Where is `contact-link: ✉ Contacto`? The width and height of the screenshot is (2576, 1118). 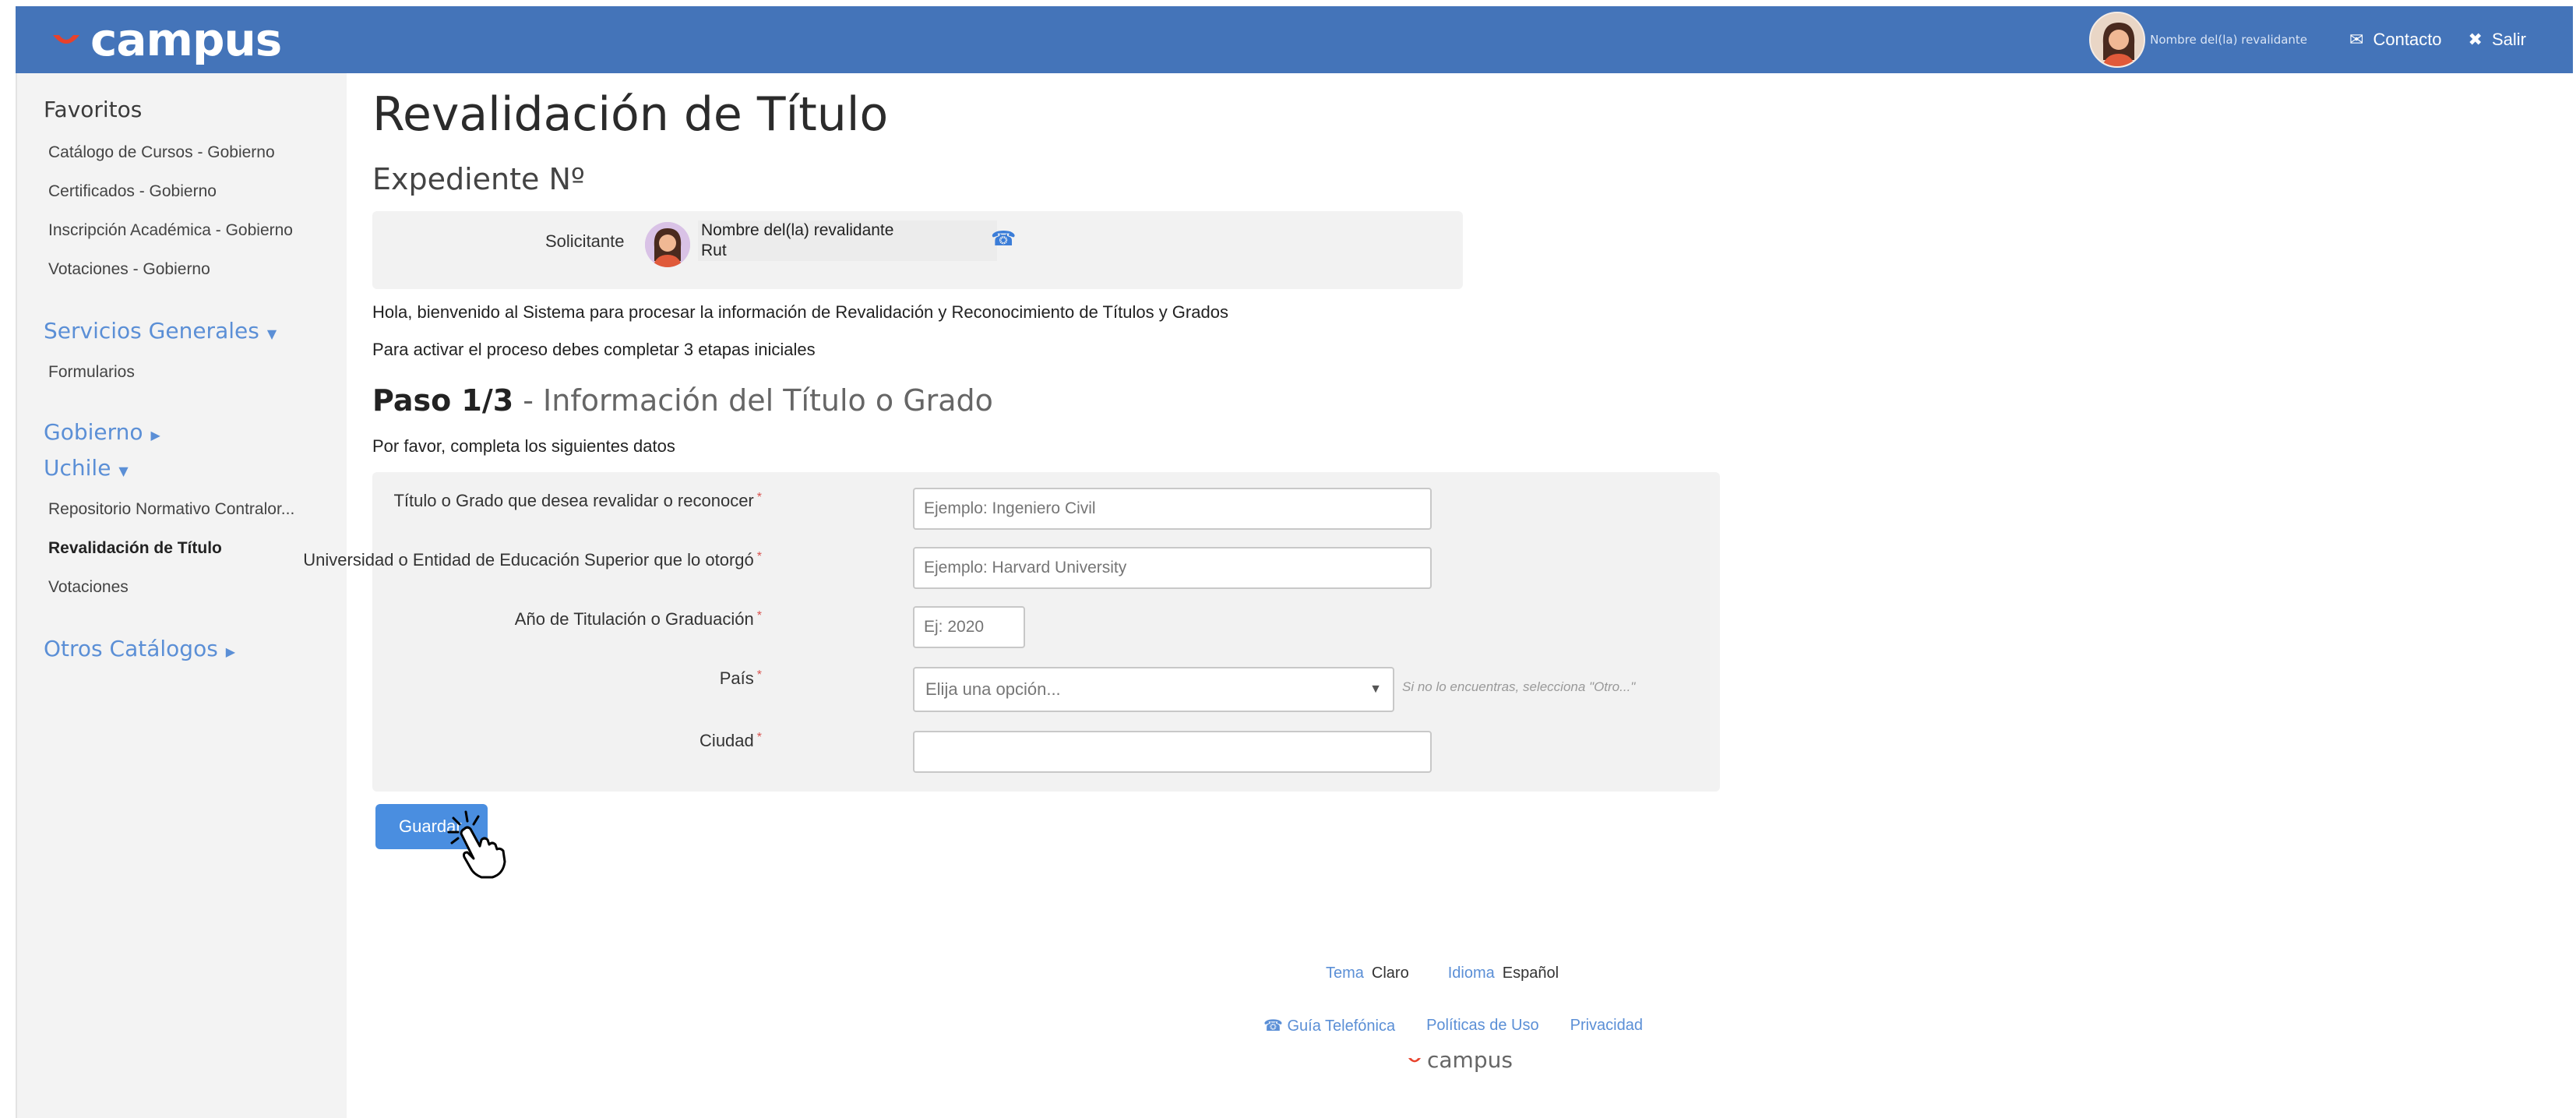
contact-link: ✉ Contacto is located at coordinates (2395, 40).